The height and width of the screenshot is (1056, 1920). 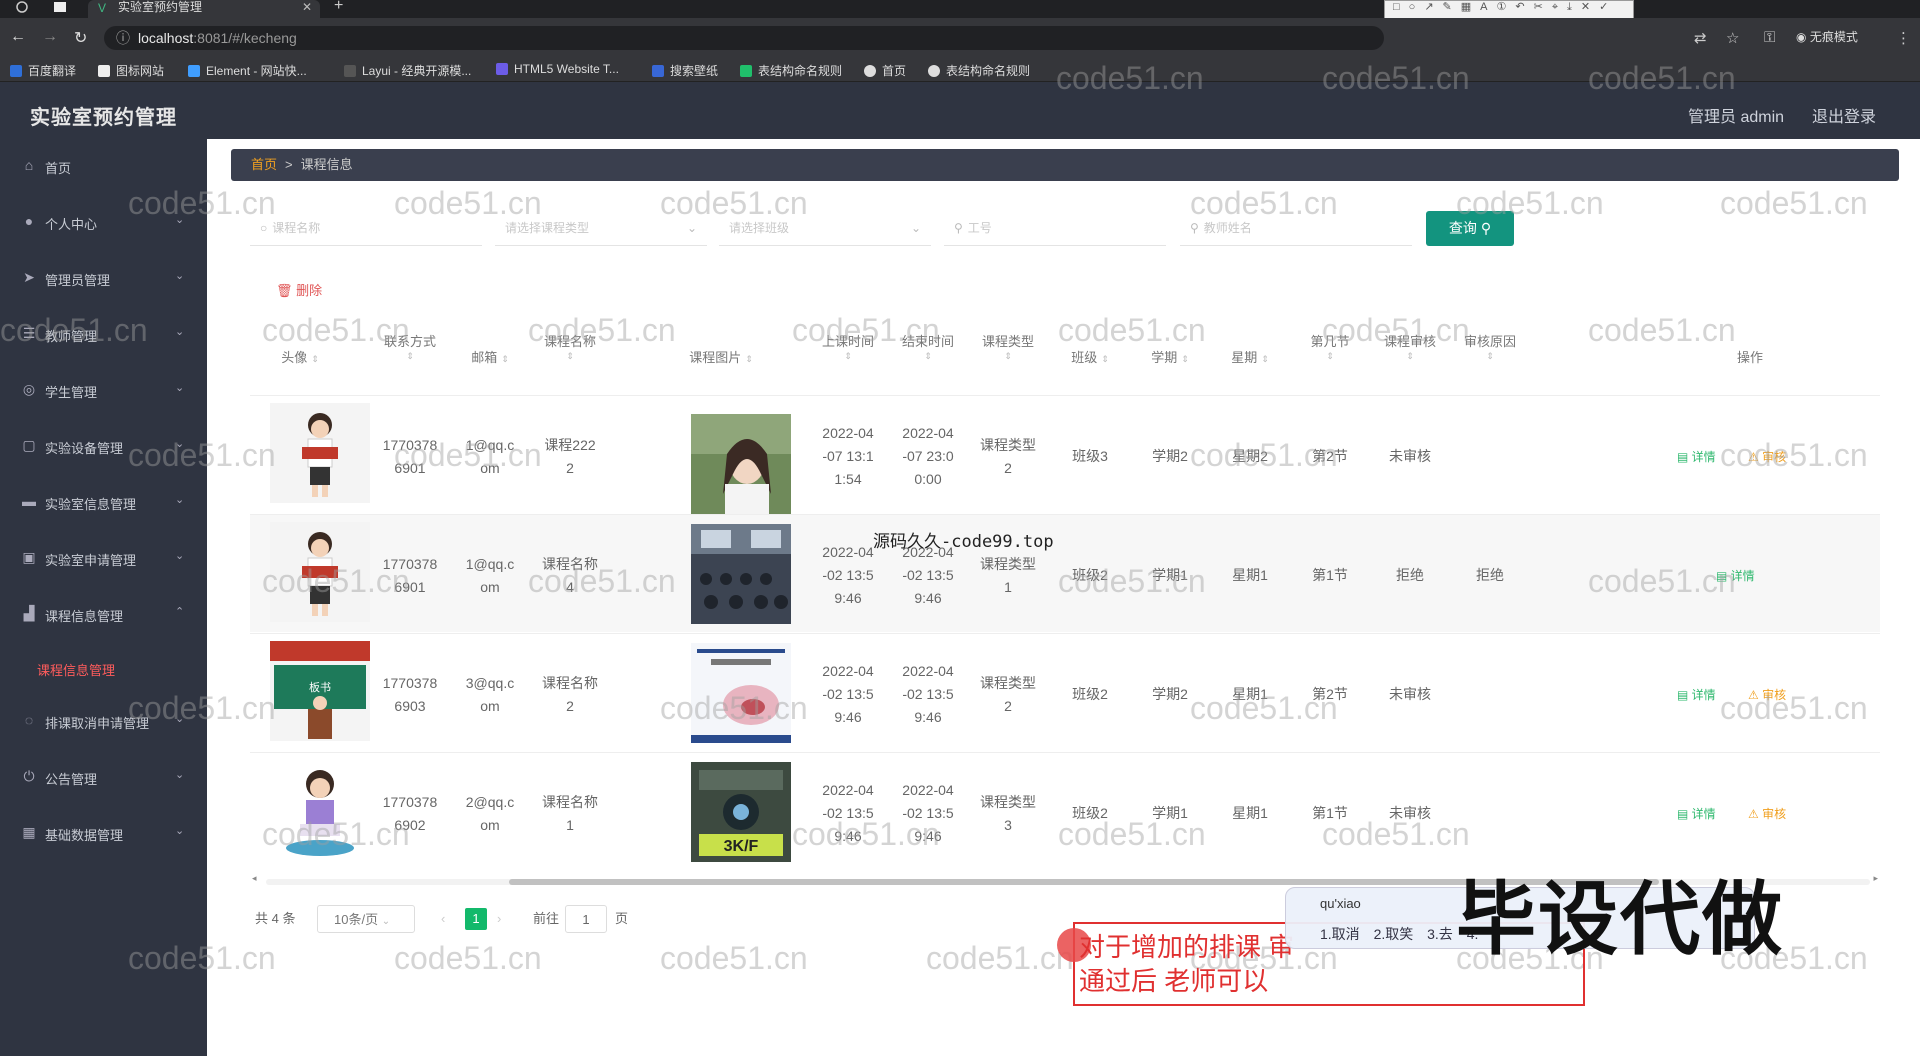 I want to click on column-header: 头像 ⇕, so click(x=300, y=358).